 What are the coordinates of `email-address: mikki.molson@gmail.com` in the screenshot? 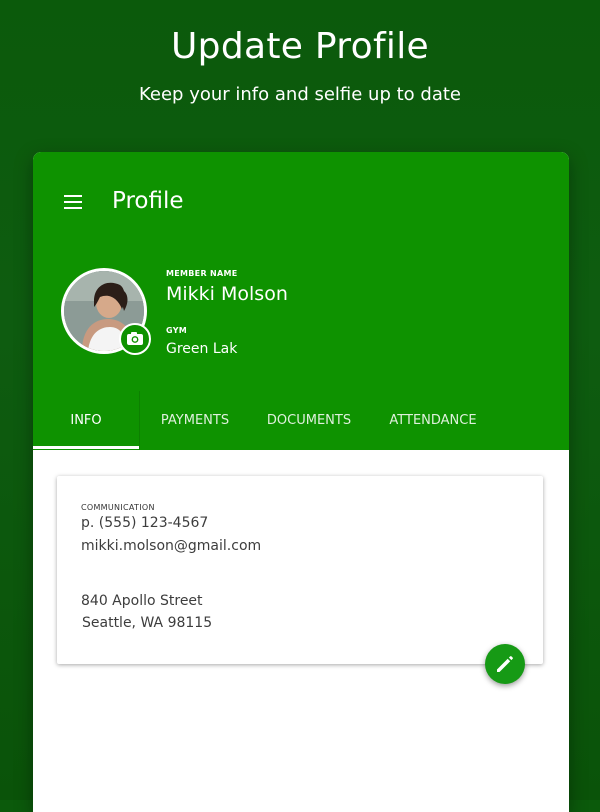 It's located at (171, 546).